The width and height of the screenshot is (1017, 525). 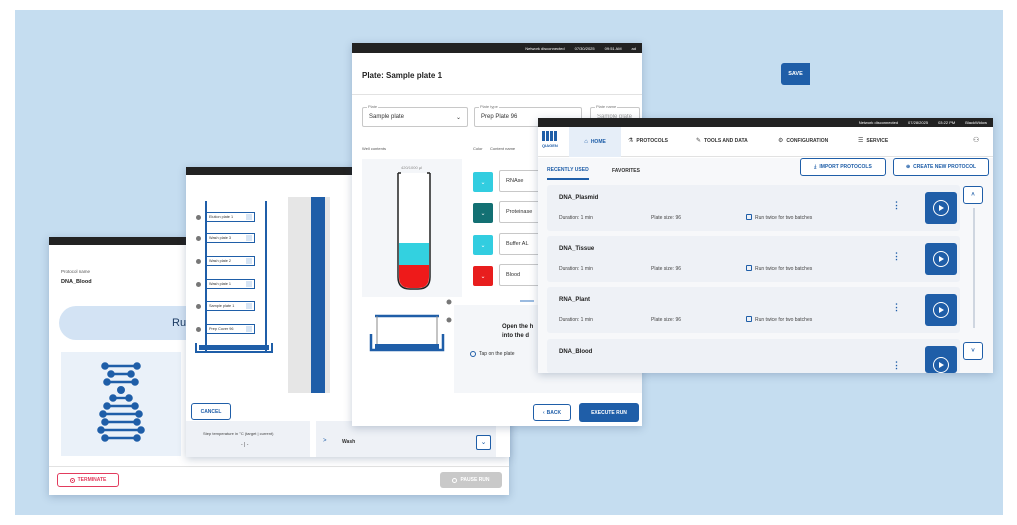 What do you see at coordinates (753, 356) in the screenshot?
I see `protocol-card: DNA_Blood ⋮` at bounding box center [753, 356].